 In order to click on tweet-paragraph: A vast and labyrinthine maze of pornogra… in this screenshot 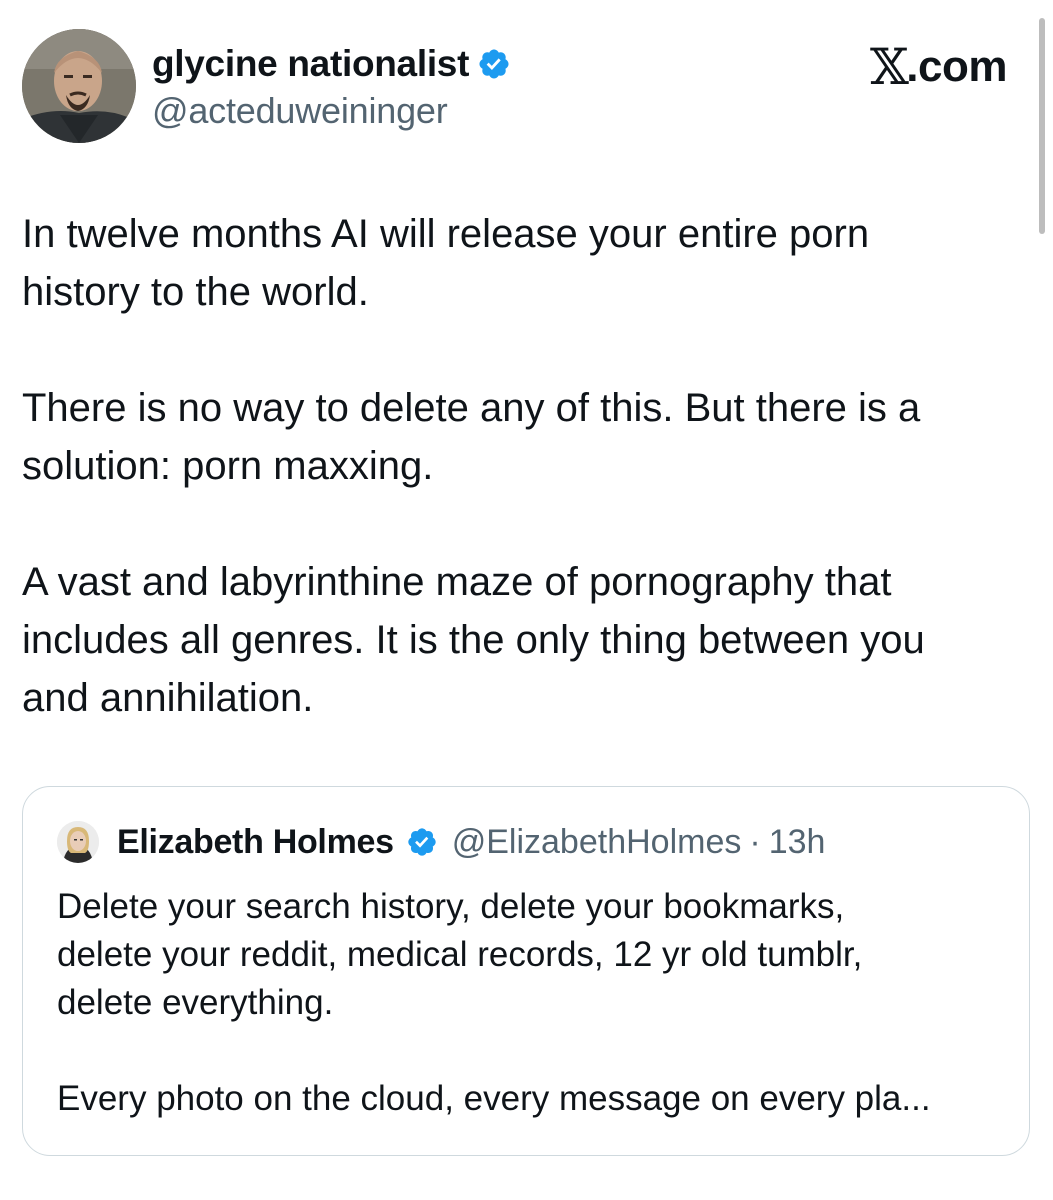, I will do `click(473, 640)`.